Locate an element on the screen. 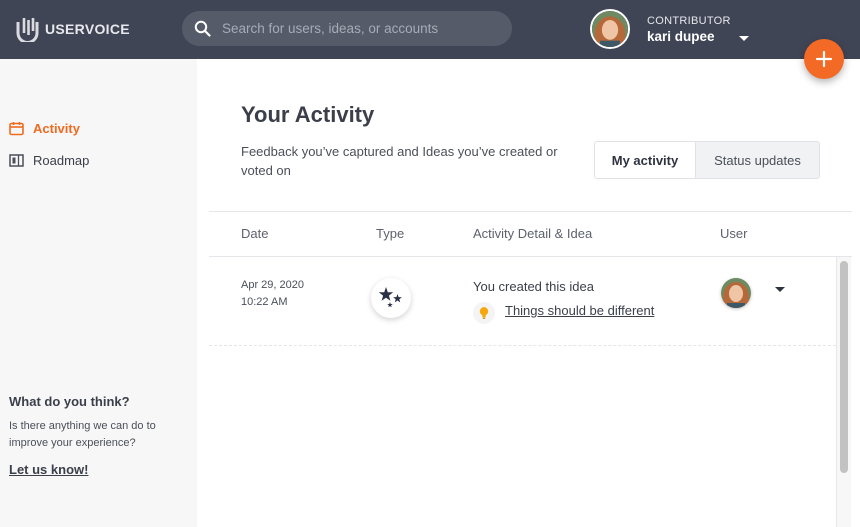 This screenshot has width=860, height=527. add-button is located at coordinates (824, 59).